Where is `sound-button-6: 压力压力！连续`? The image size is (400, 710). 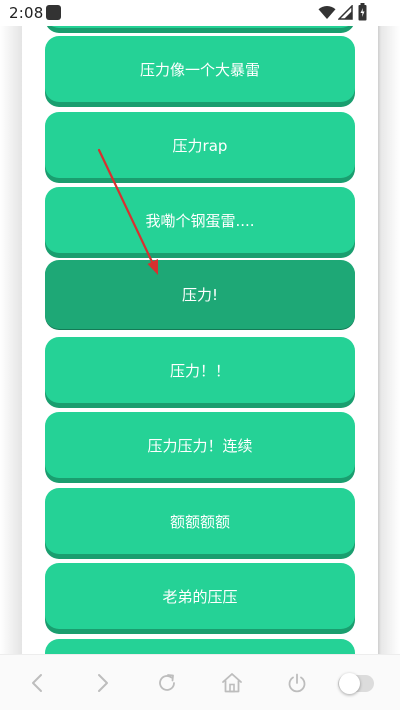
sound-button-6: 压力压力！连续 is located at coordinates (200, 445).